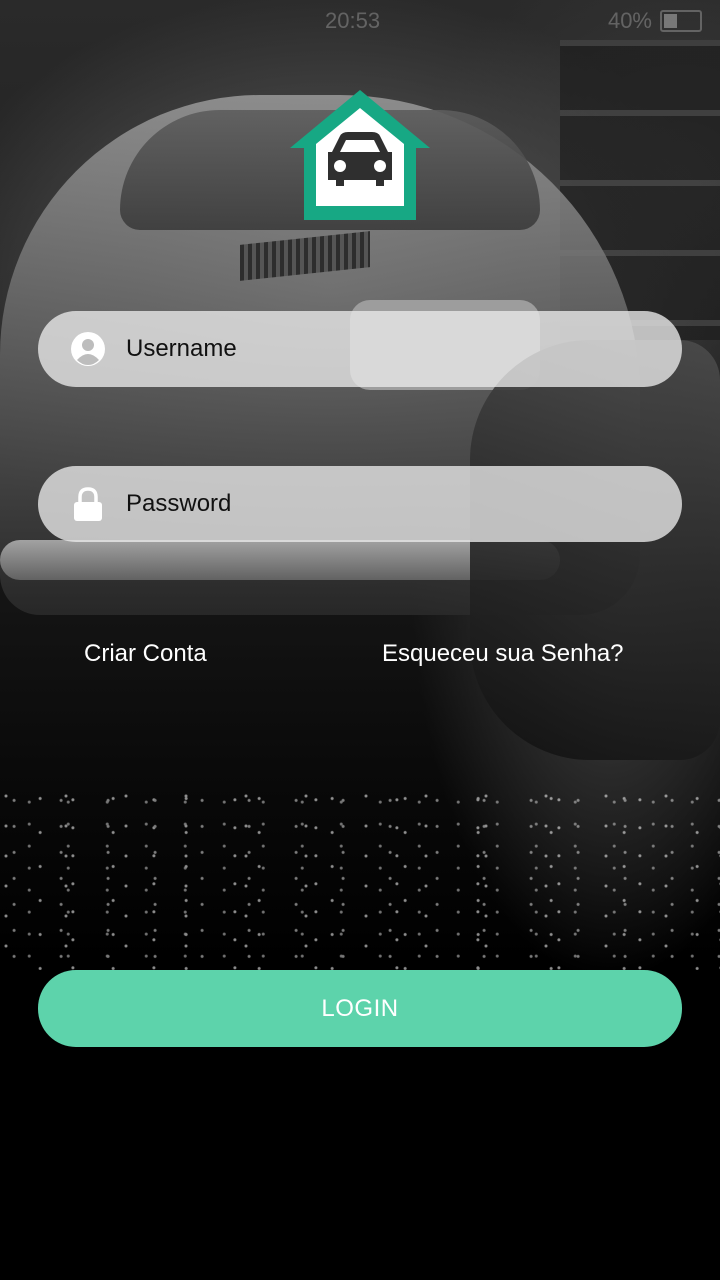 This screenshot has height=1280, width=720. I want to click on background-floor, so click(360, 880).